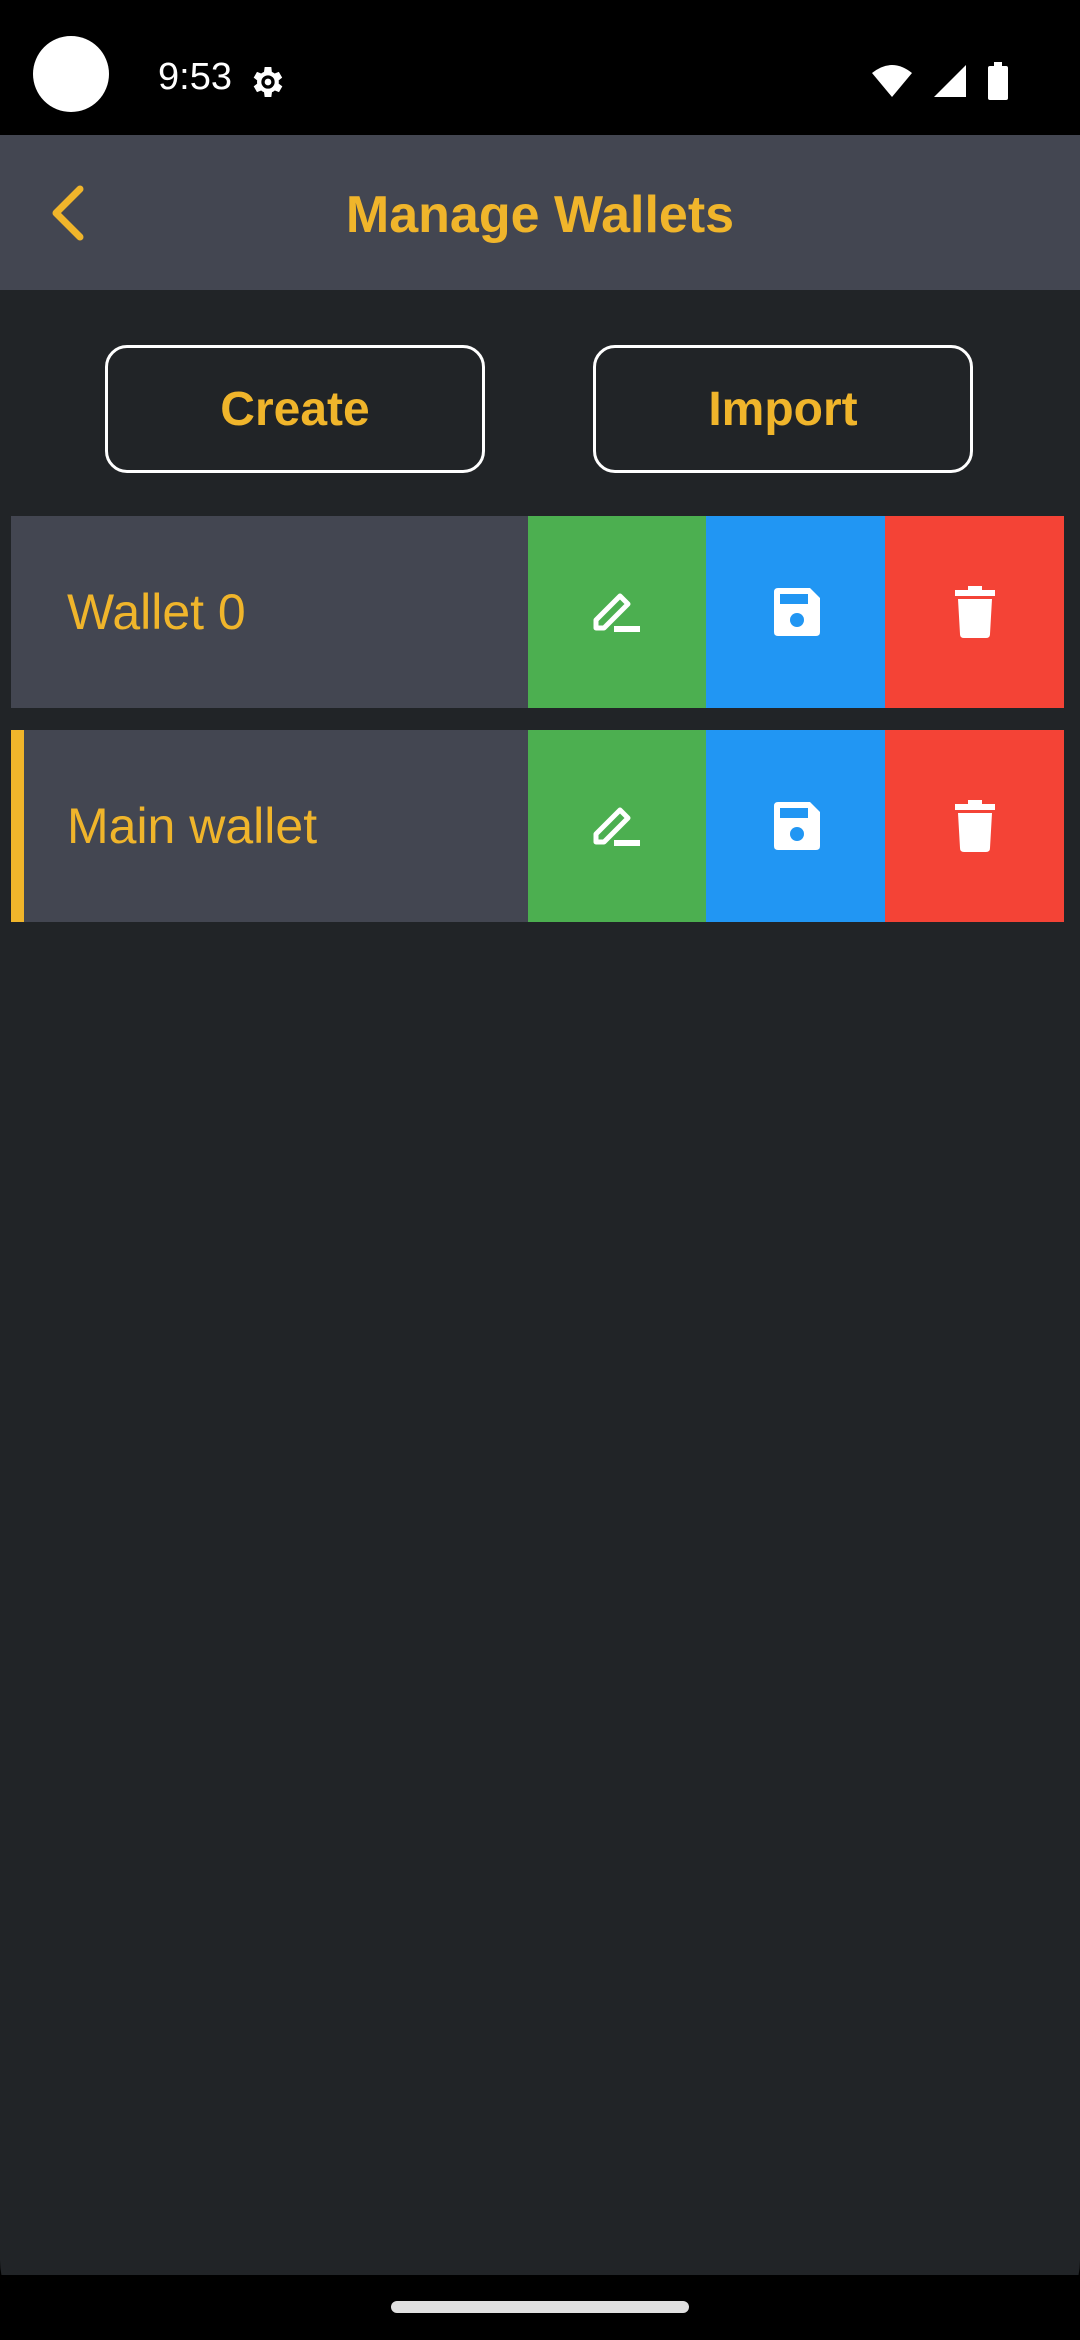 This screenshot has width=1080, height=2340. I want to click on wallet-row: Wallet 0, so click(538, 612).